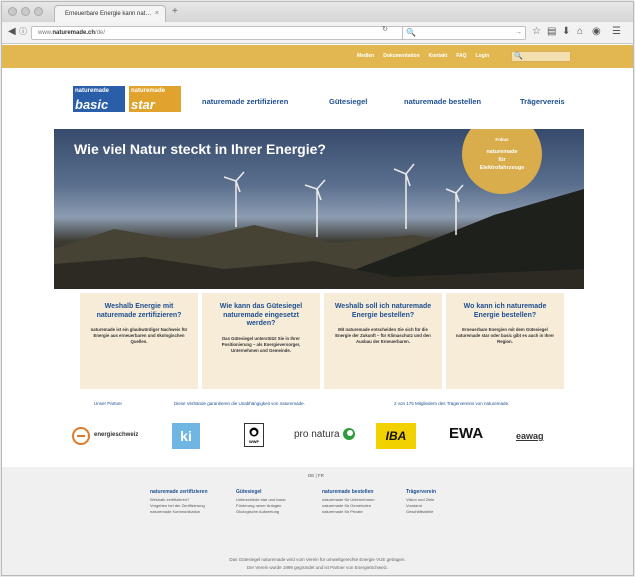 This screenshot has height=577, width=635. Describe the element at coordinates (23, 32) in the screenshot. I see `info-icon: ⓘ` at that location.